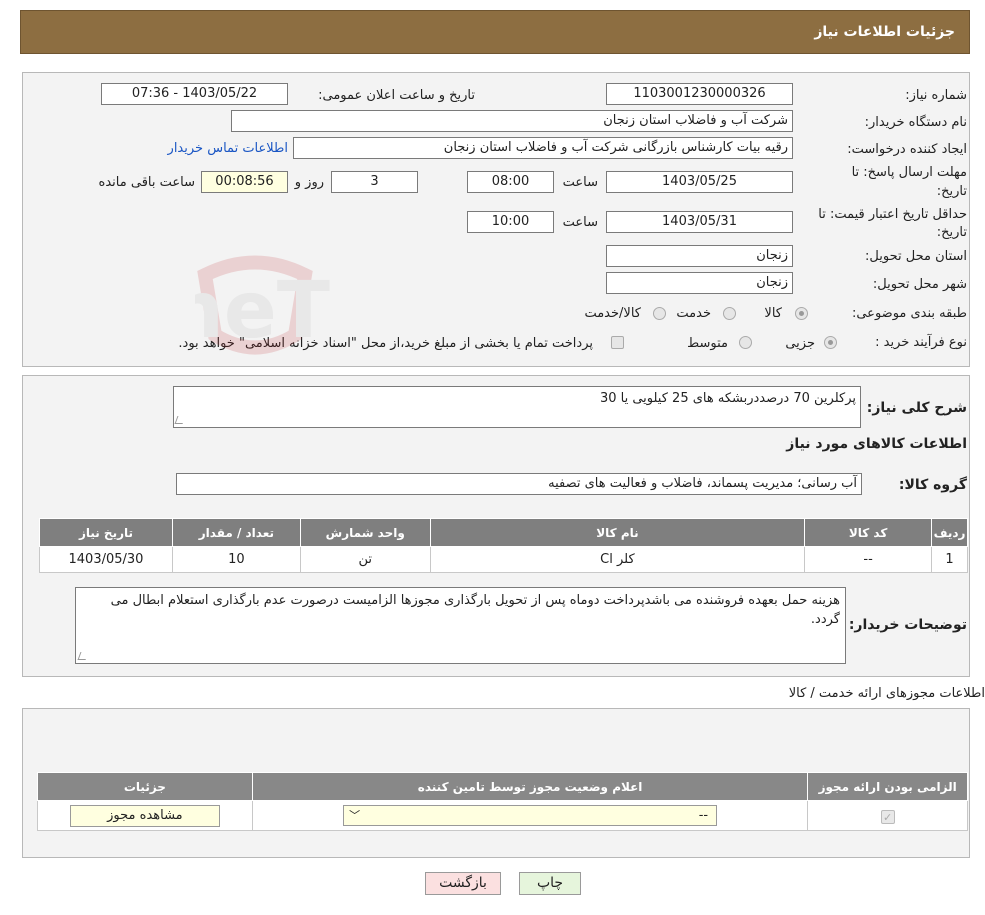  Describe the element at coordinates (617, 342) in the screenshot. I see `purchase-checkbox-treasury` at that location.